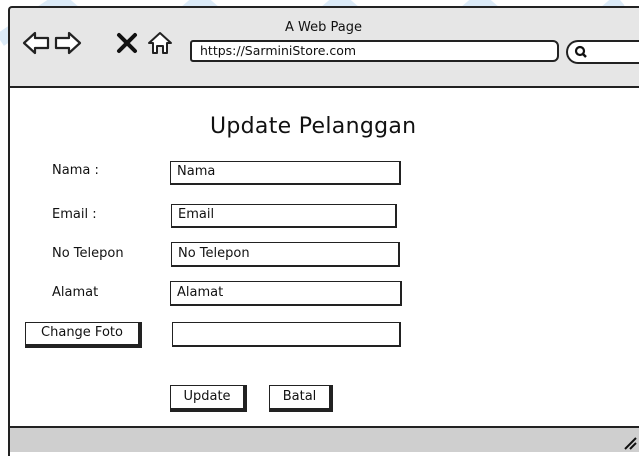 This screenshot has width=639, height=456. I want to click on update-button: Update, so click(208, 398).